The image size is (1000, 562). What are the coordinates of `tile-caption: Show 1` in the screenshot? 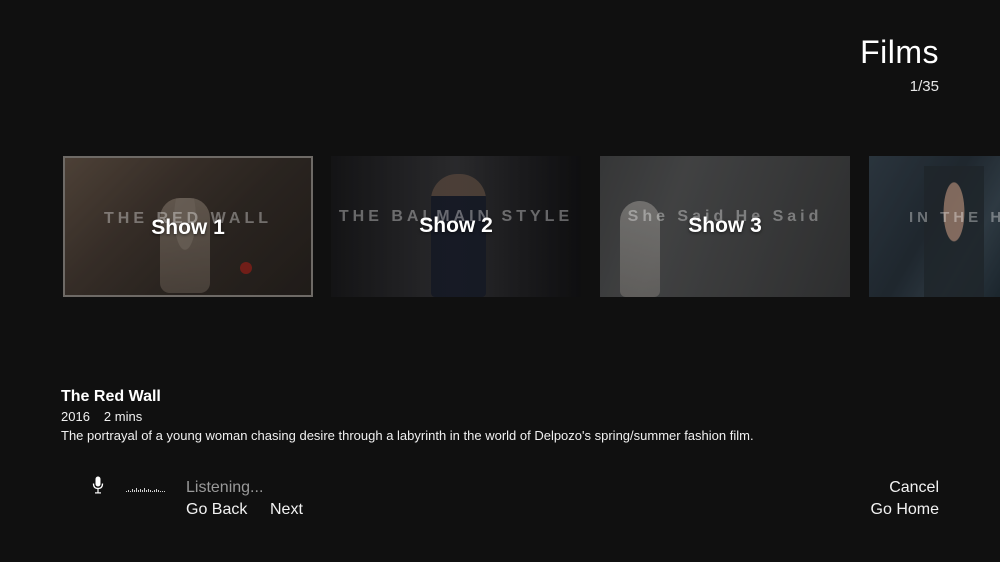 It's located at (188, 227).